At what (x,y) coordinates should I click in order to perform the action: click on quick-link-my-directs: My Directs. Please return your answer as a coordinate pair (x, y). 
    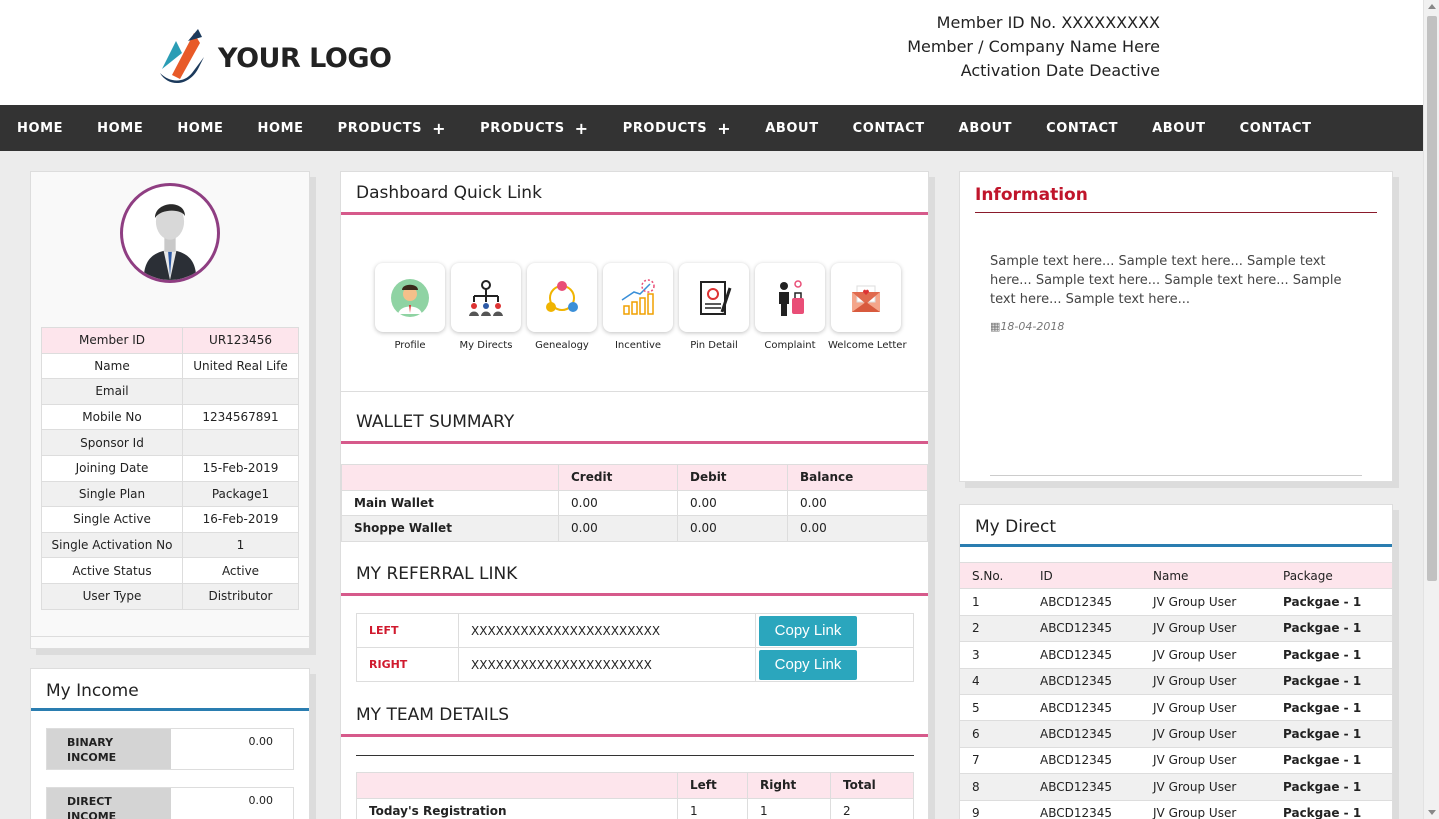
    Looking at the image, I should click on (486, 307).